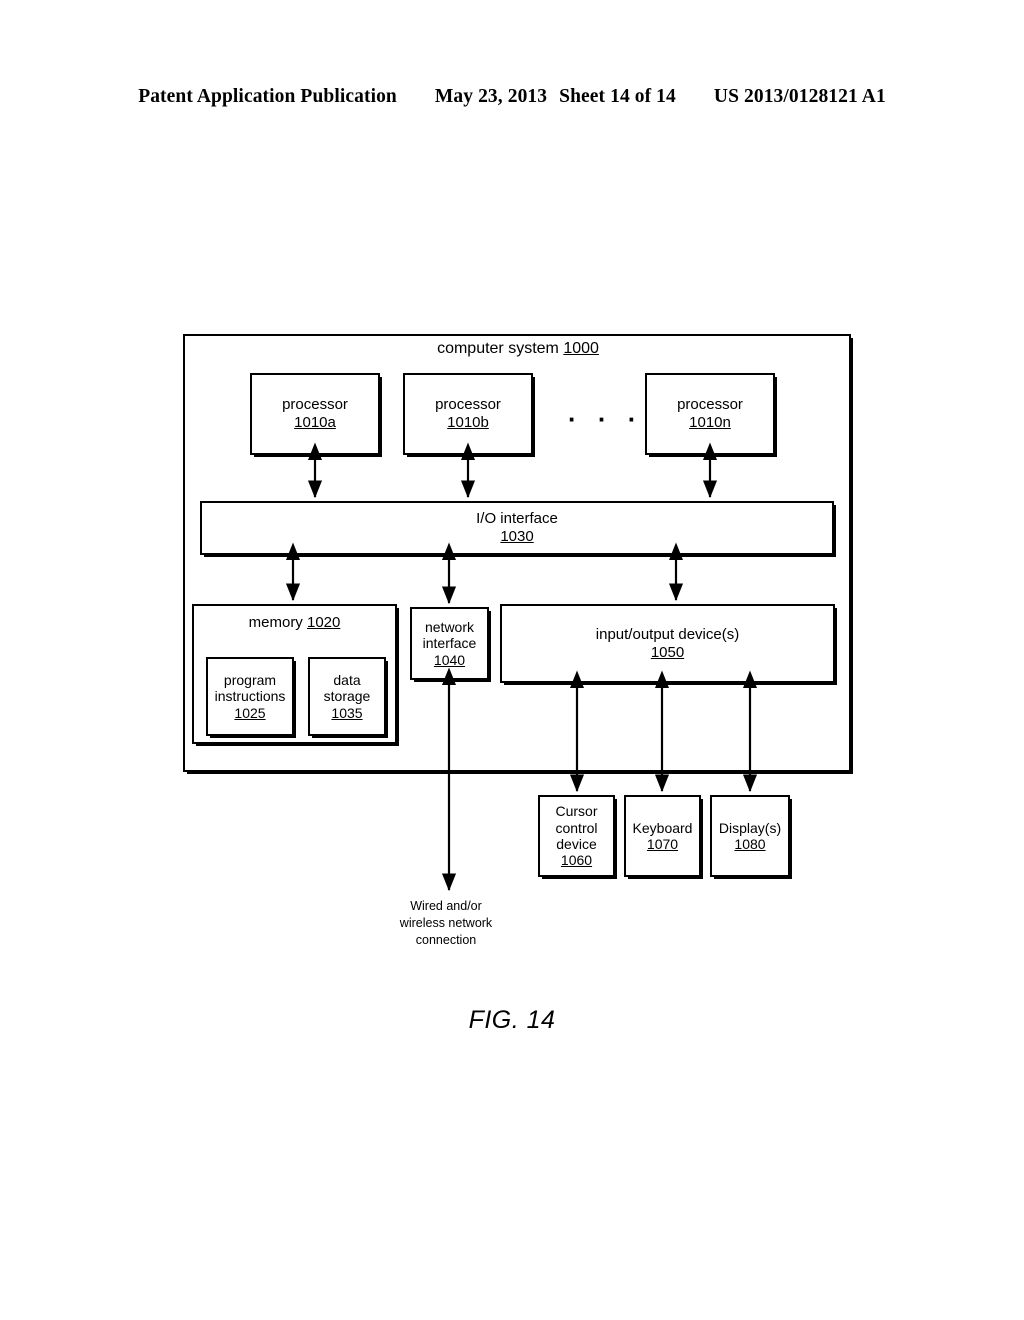 This screenshot has height=1320, width=1024. I want to click on io-interface-number: 1030, so click(517, 536).